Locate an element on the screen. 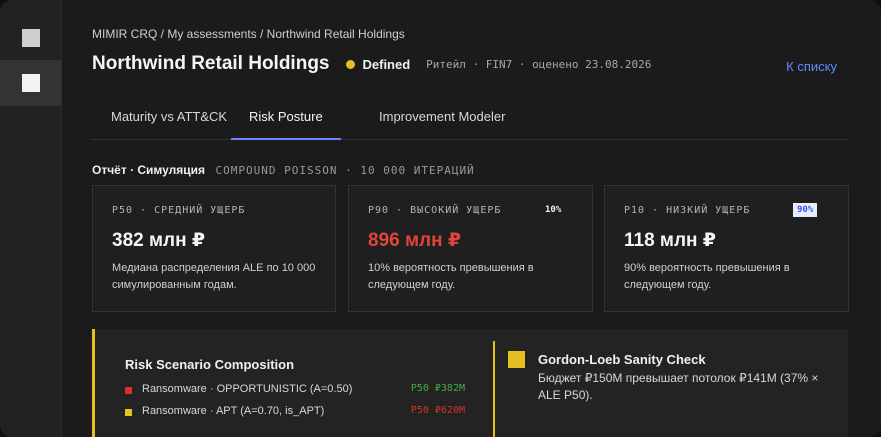  card-value: 382 млн ₽ is located at coordinates (159, 240).